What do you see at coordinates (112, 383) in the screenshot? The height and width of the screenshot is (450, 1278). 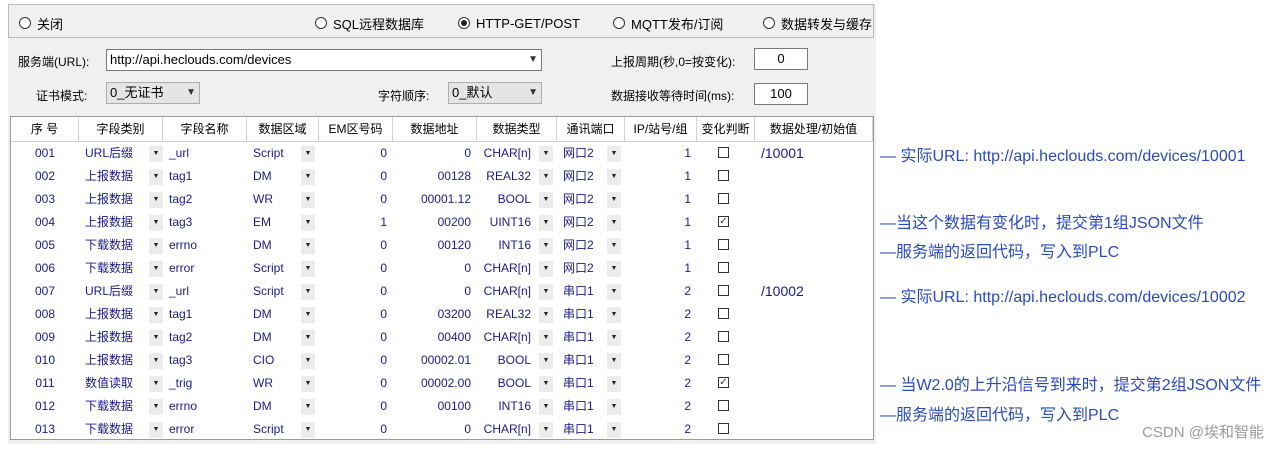 I see `field-category: 数值读取` at bounding box center [112, 383].